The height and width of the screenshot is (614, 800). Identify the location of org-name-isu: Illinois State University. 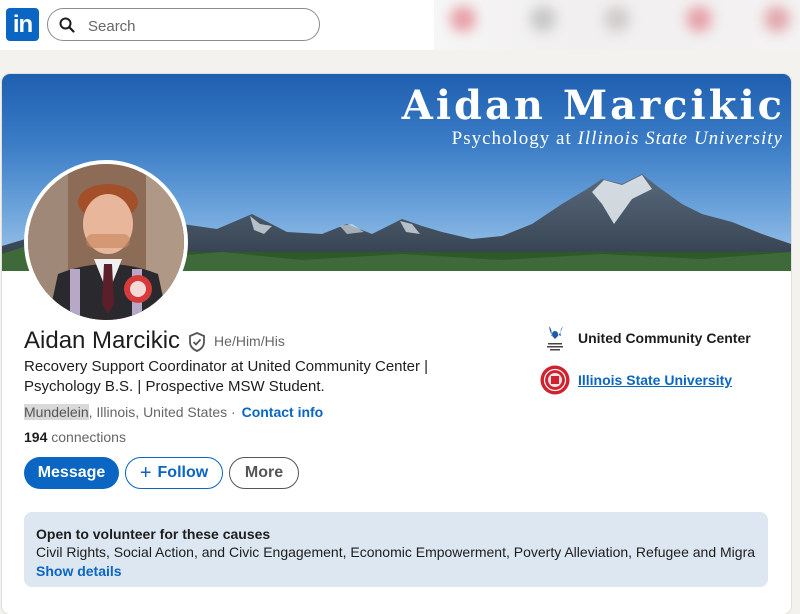
(655, 380).